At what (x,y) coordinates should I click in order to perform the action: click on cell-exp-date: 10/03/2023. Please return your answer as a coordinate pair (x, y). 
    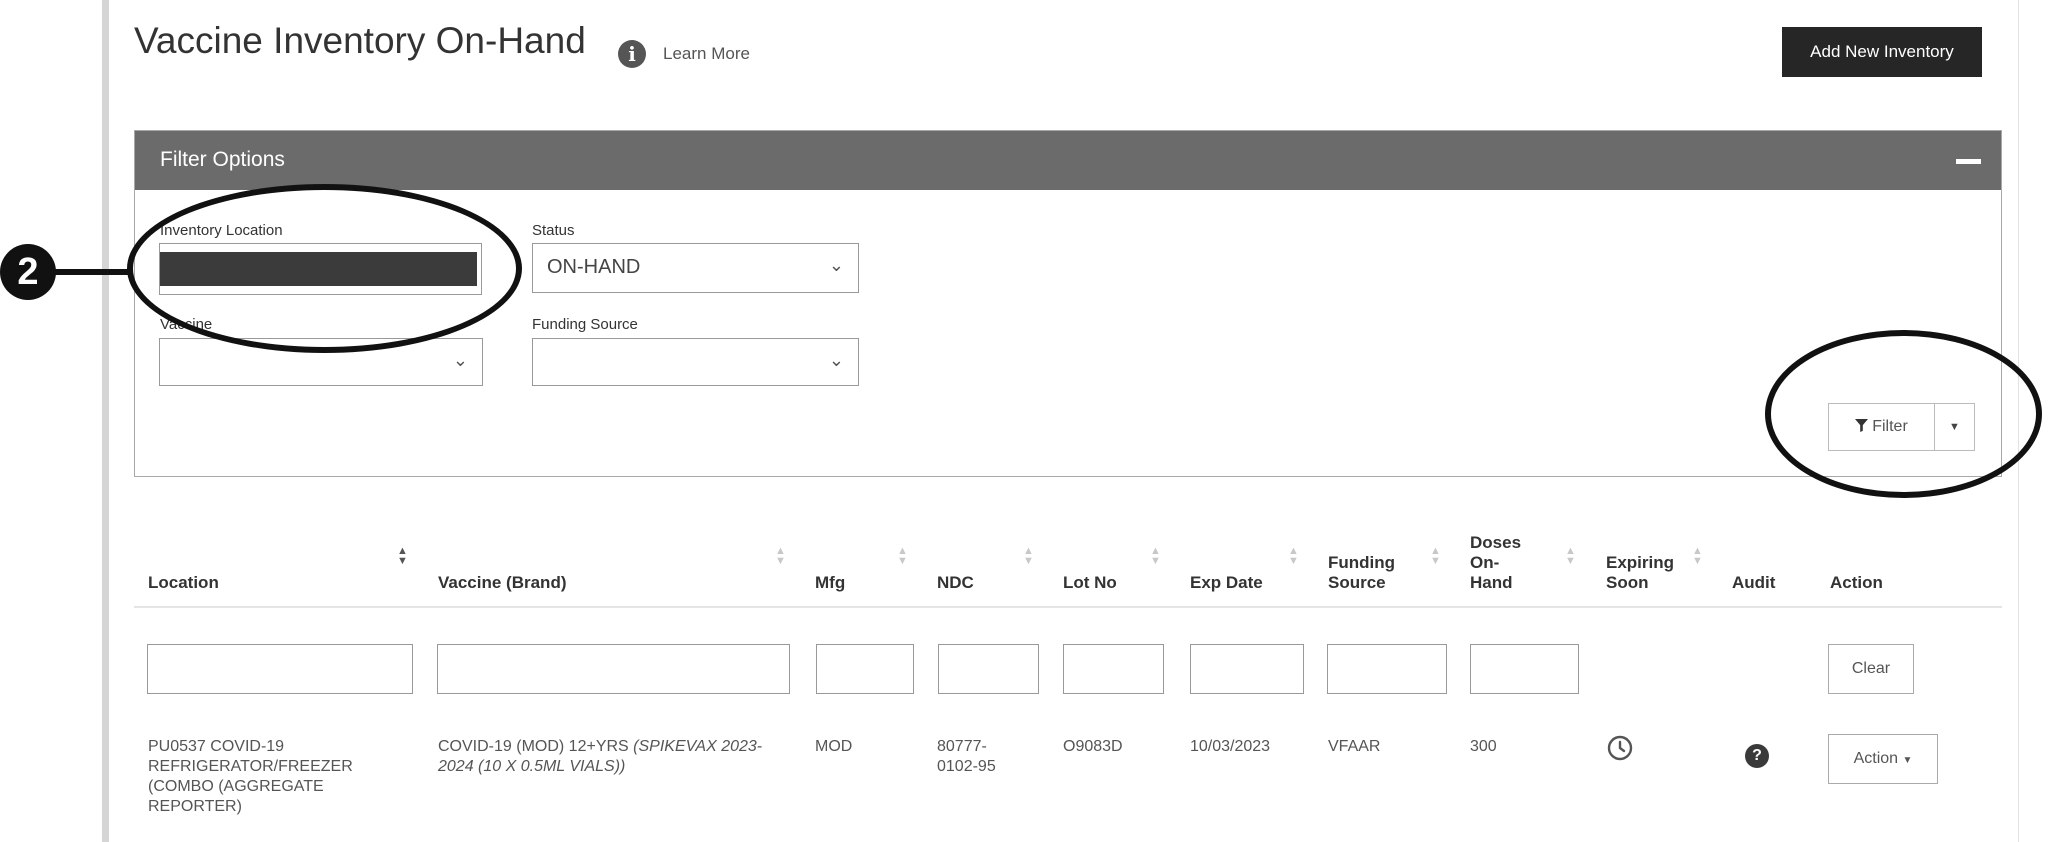
    Looking at the image, I should click on (1230, 746).